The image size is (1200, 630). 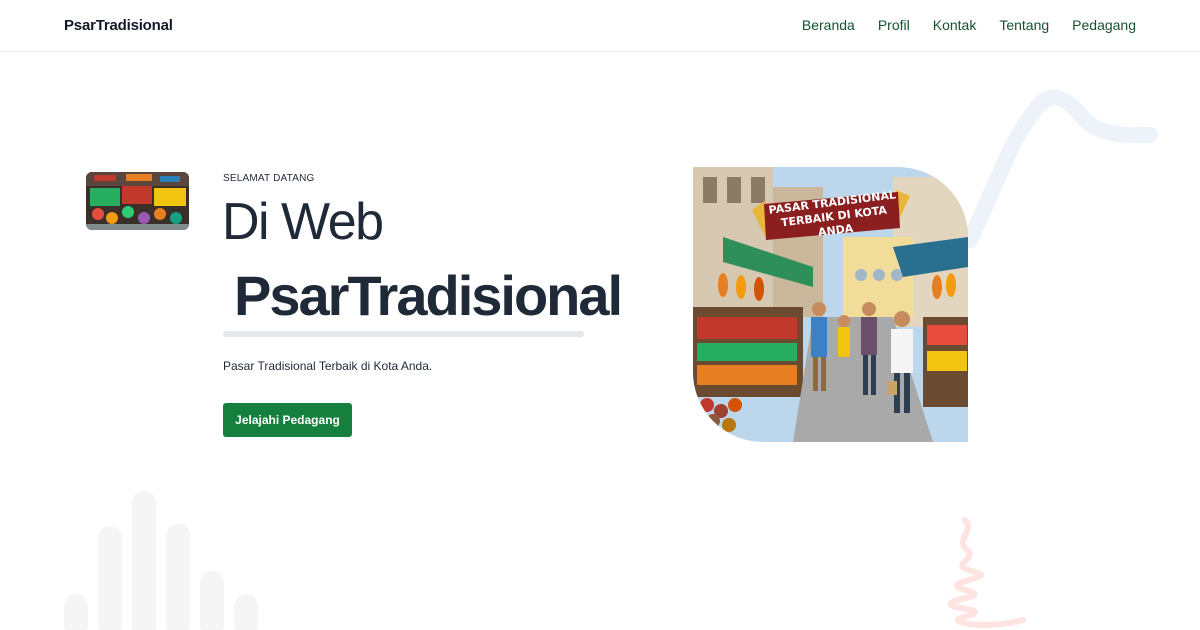 What do you see at coordinates (287, 420) in the screenshot?
I see `explore-merchants-button: Jelajahi Pedagang` at bounding box center [287, 420].